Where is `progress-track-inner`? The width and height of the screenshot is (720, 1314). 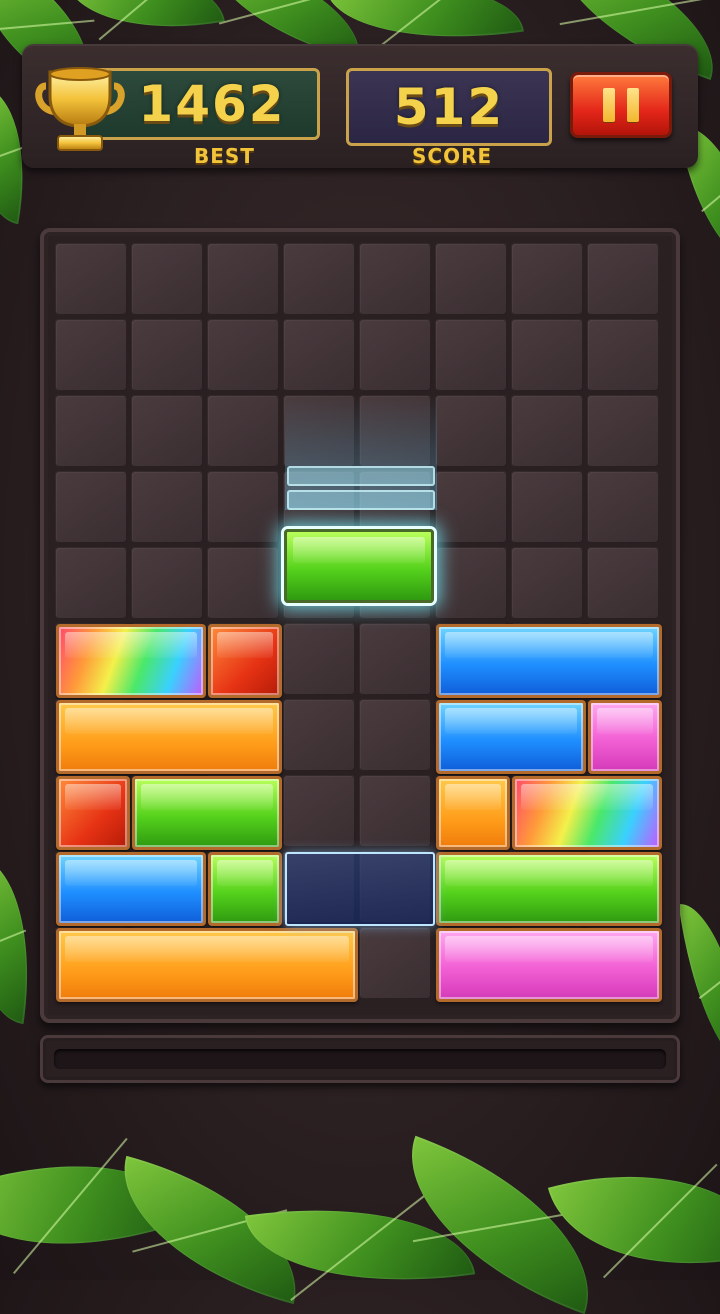
progress-track-inner is located at coordinates (360, 1059).